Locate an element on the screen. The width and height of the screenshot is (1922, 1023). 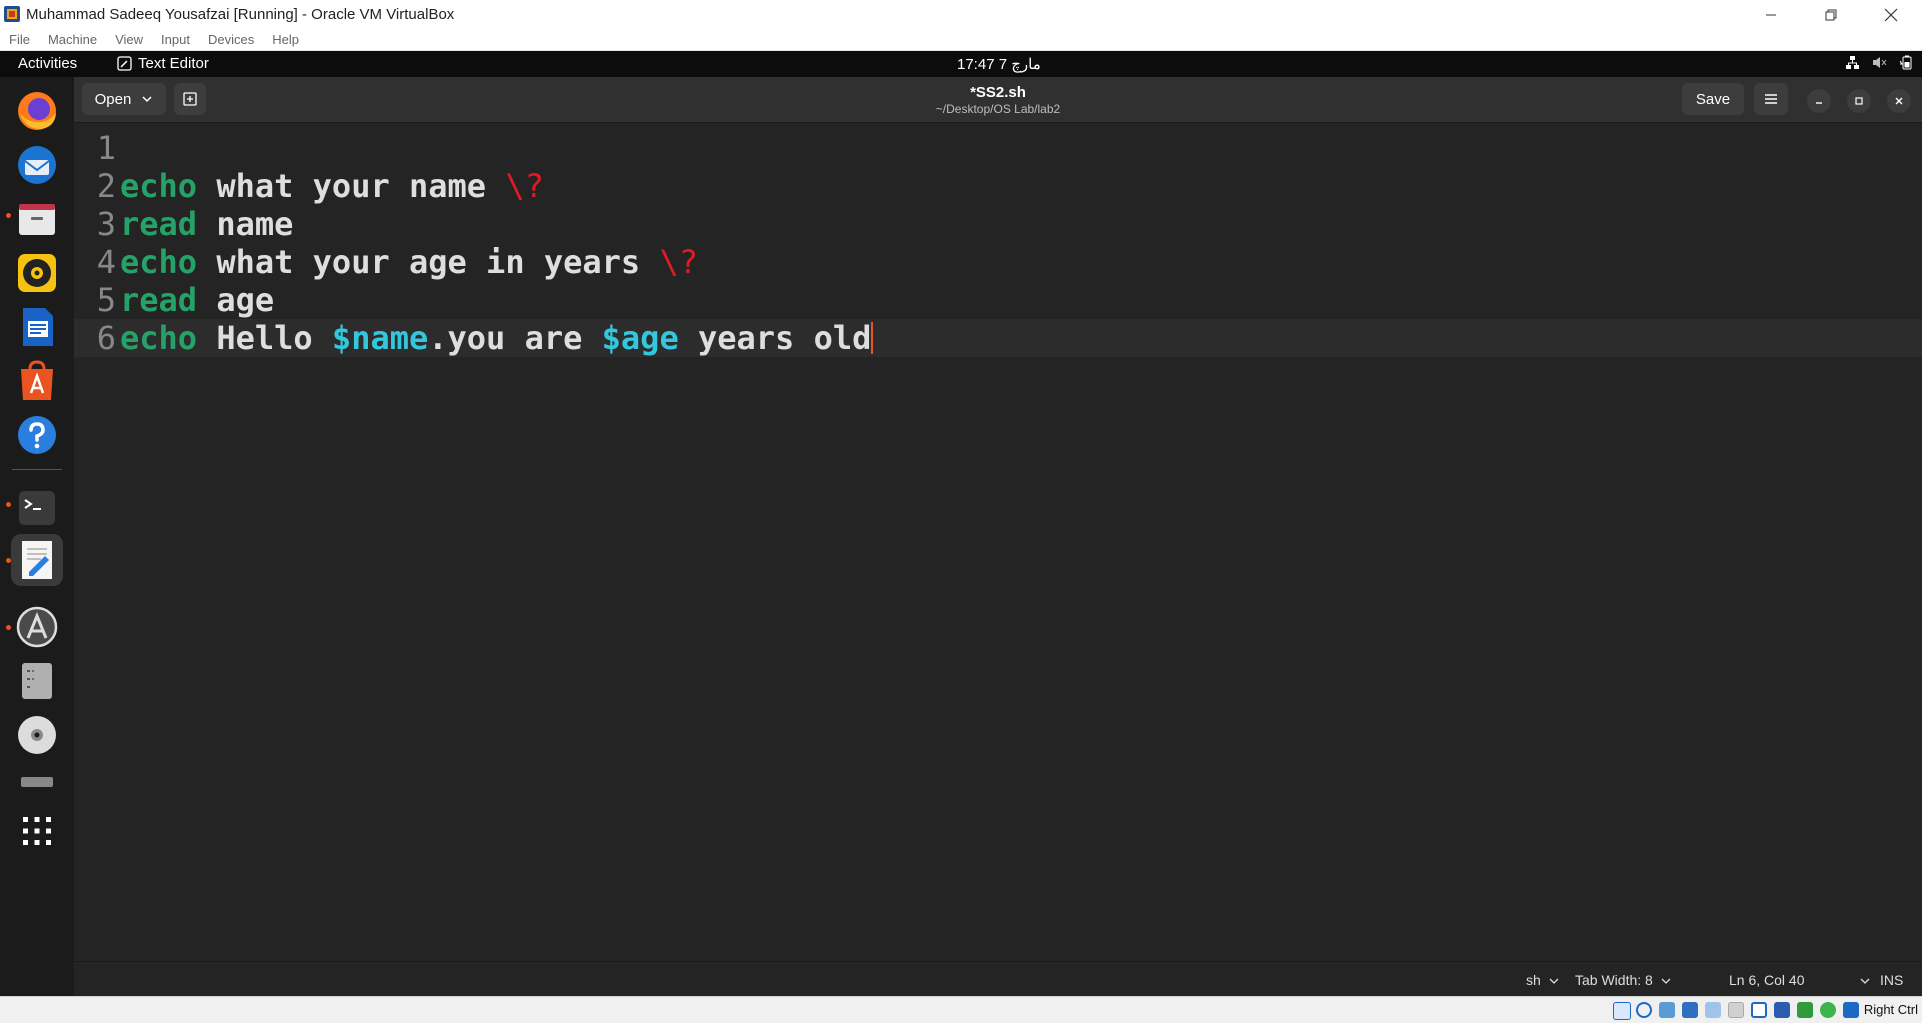
writer-icon is located at coordinates (38, 327).